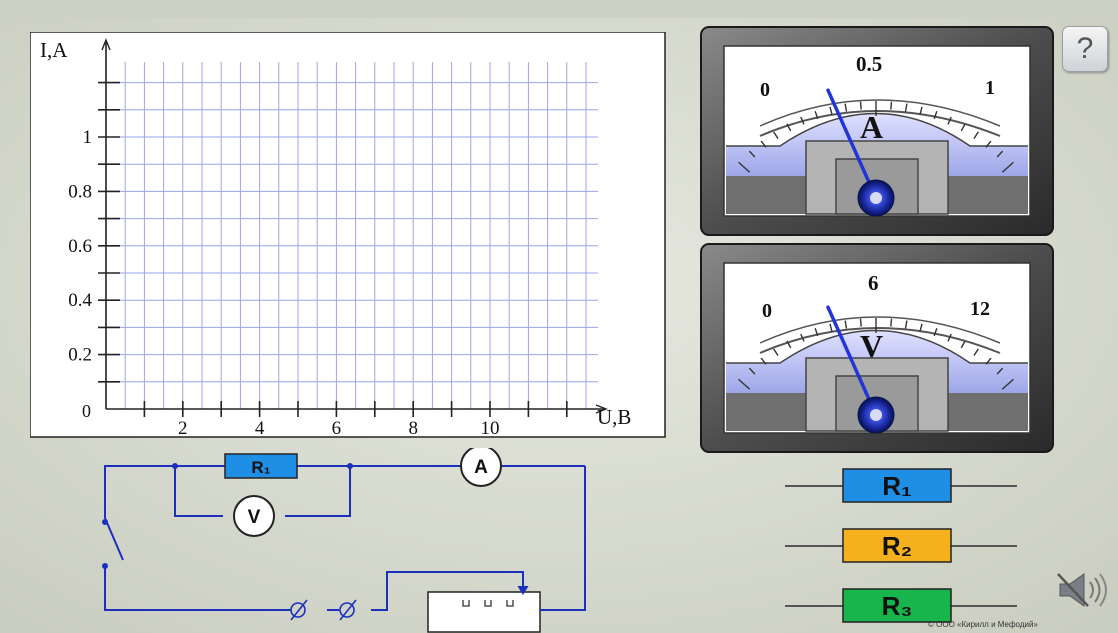  I want to click on voltmeter-scale-label-max: 12, so click(980, 309).